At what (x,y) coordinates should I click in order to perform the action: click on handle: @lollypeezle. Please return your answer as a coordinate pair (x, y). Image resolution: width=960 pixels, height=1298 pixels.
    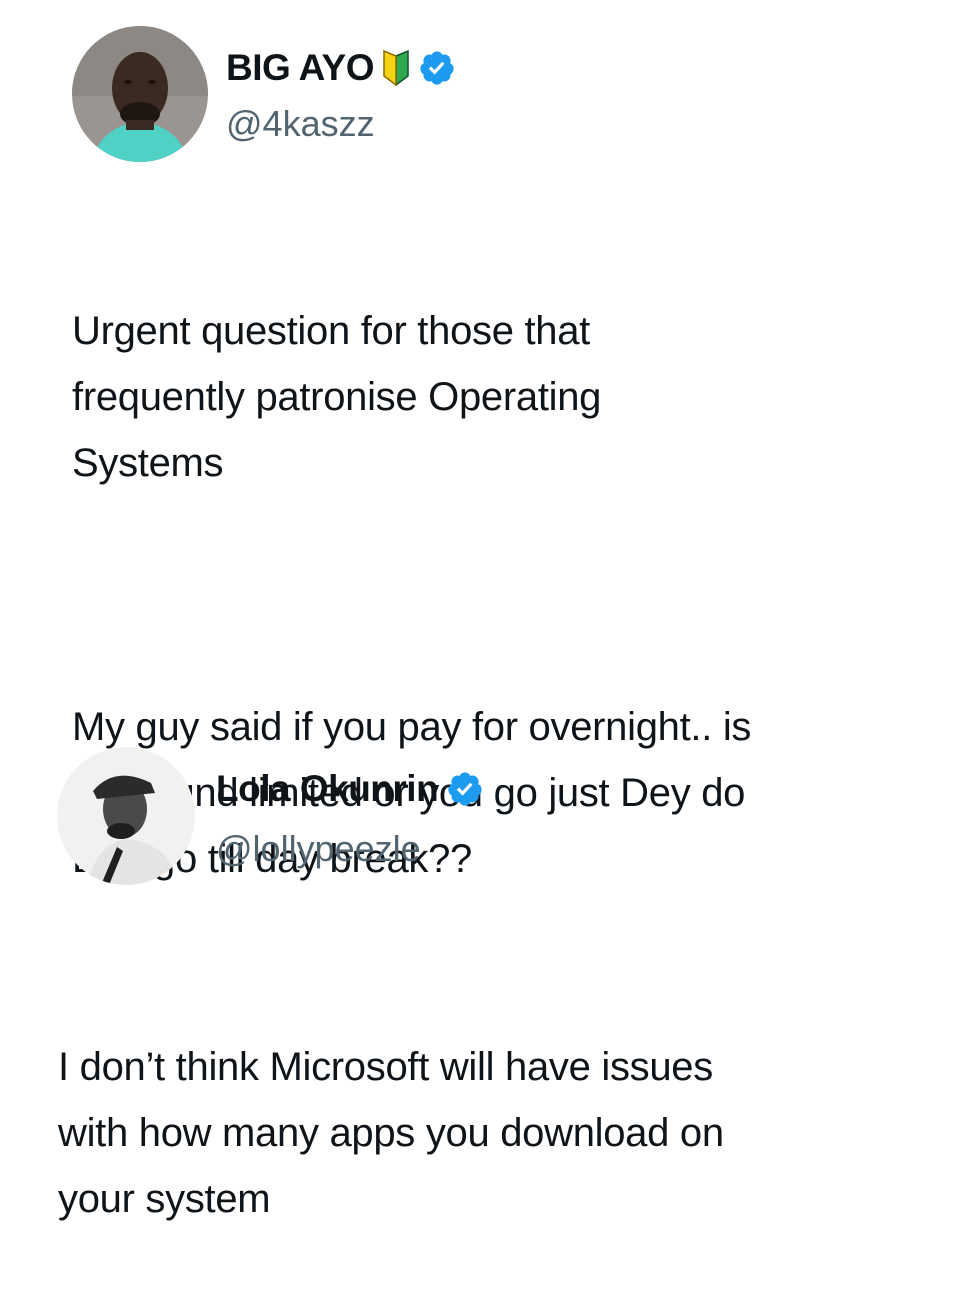
    Looking at the image, I should click on (318, 849).